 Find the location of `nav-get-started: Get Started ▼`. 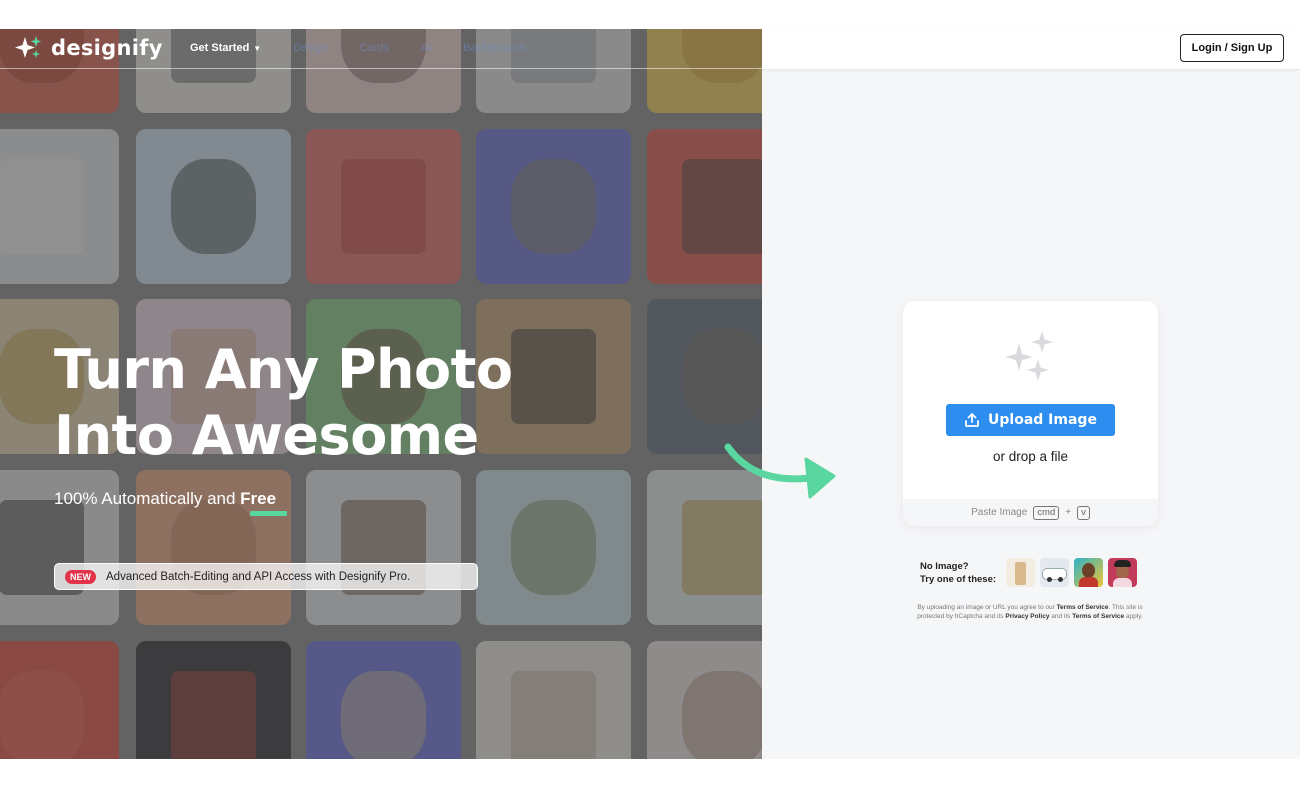

nav-get-started: Get Started ▼ is located at coordinates (225, 48).